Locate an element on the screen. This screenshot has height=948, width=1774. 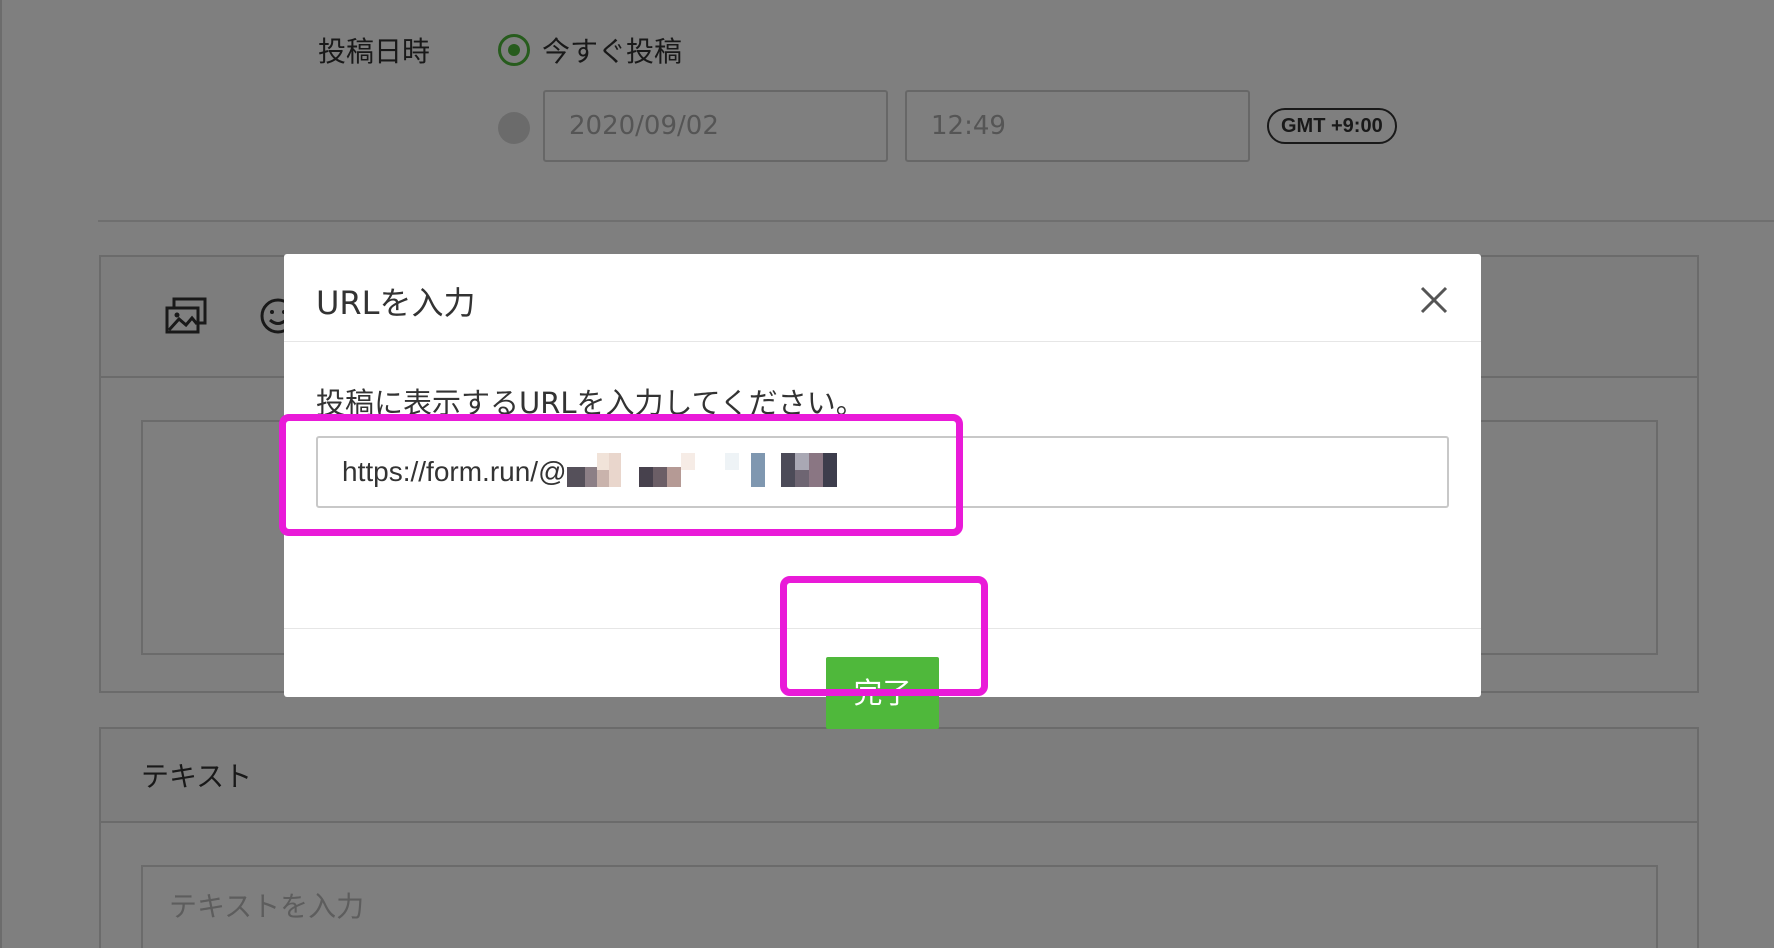
modal-header: URLを入力 is located at coordinates (882, 298).